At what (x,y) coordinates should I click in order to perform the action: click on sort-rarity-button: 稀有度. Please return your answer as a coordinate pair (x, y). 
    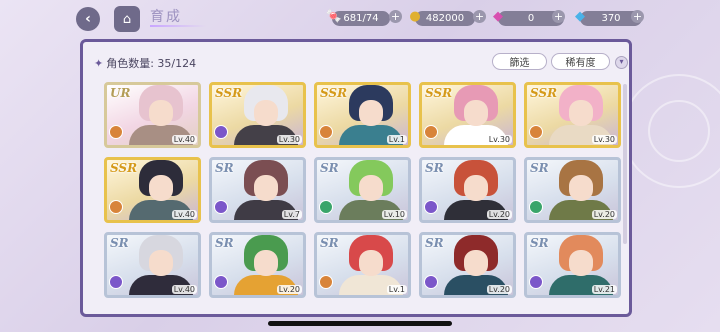
    Looking at the image, I should click on (580, 61).